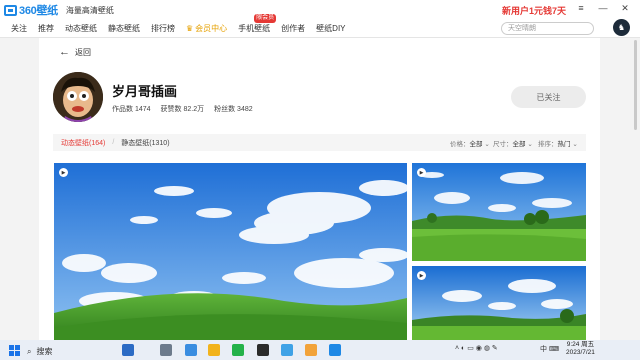 The height and width of the screenshot is (360, 640). Describe the element at coordinates (191, 350) in the screenshot. I see `edge-browser-icon` at that location.